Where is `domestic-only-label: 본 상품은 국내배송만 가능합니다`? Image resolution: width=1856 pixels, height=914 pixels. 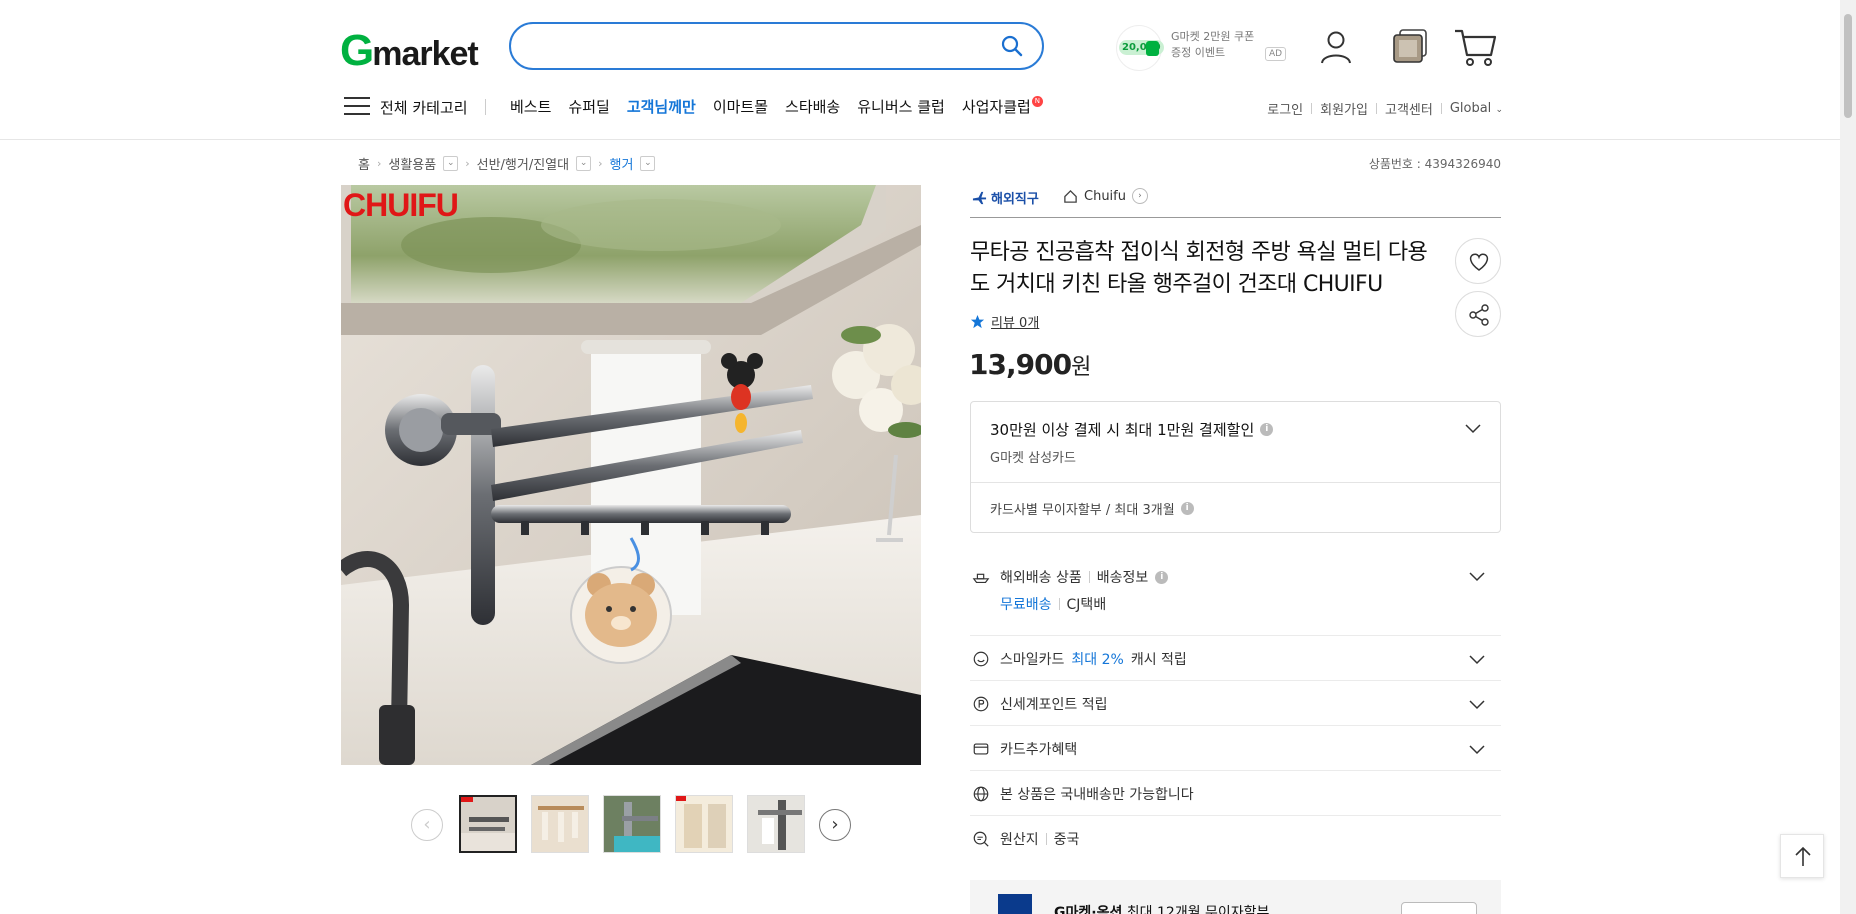 domestic-only-label: 본 상품은 국내배송만 가능합니다 is located at coordinates (1097, 795).